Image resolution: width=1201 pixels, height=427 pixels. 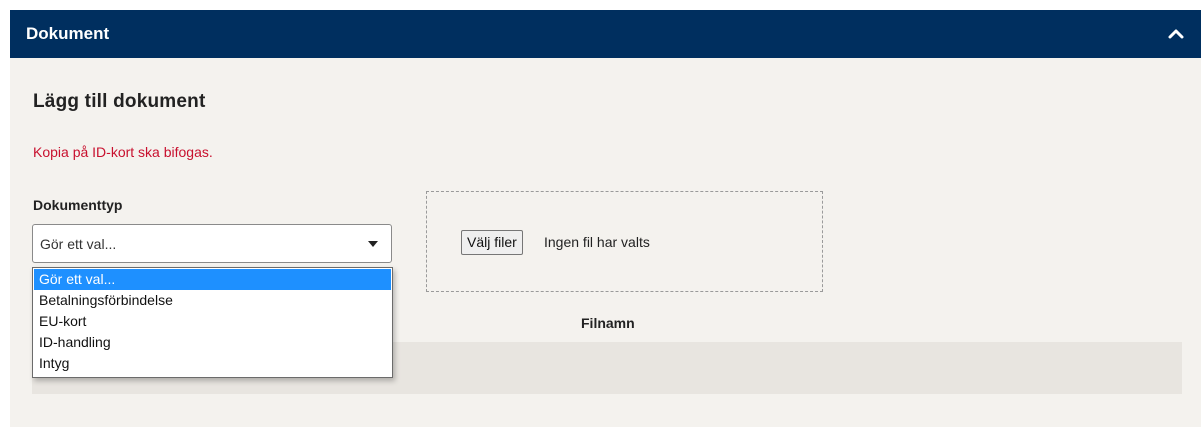 I want to click on column-header-filename: Filnamn, so click(x=608, y=323).